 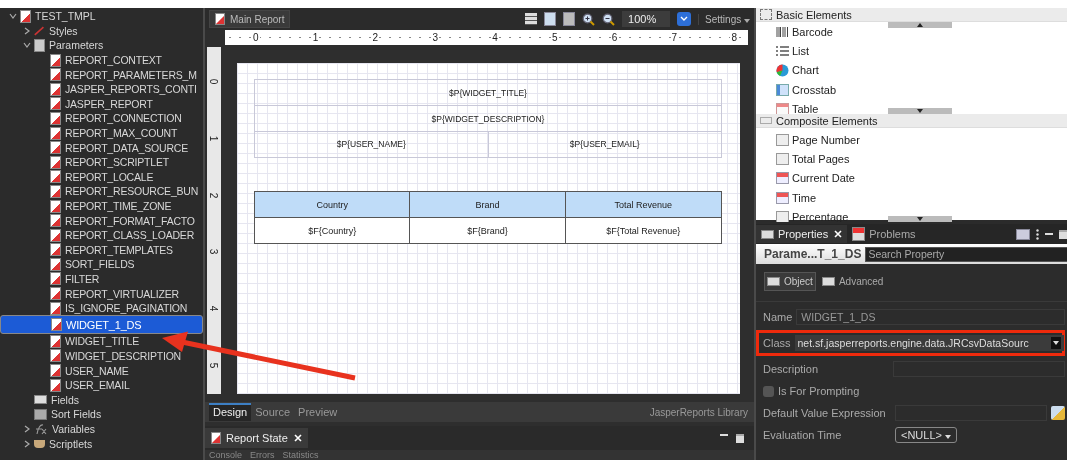 I want to click on field-label: Evaluation Time, so click(x=803, y=435).